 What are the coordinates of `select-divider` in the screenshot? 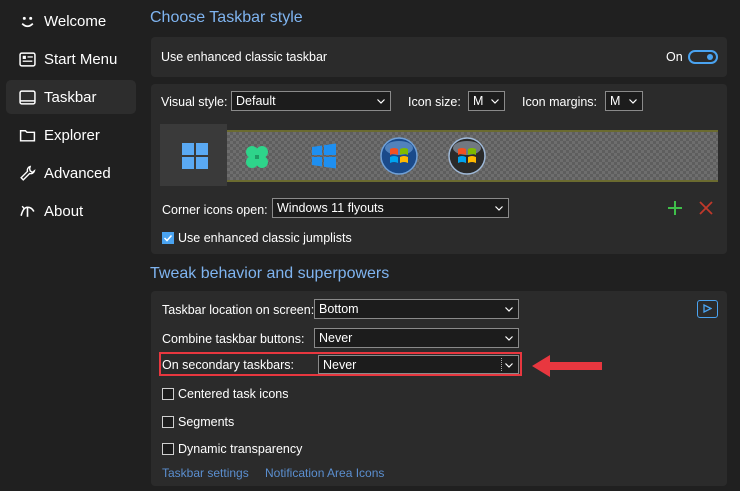 It's located at (502, 364).